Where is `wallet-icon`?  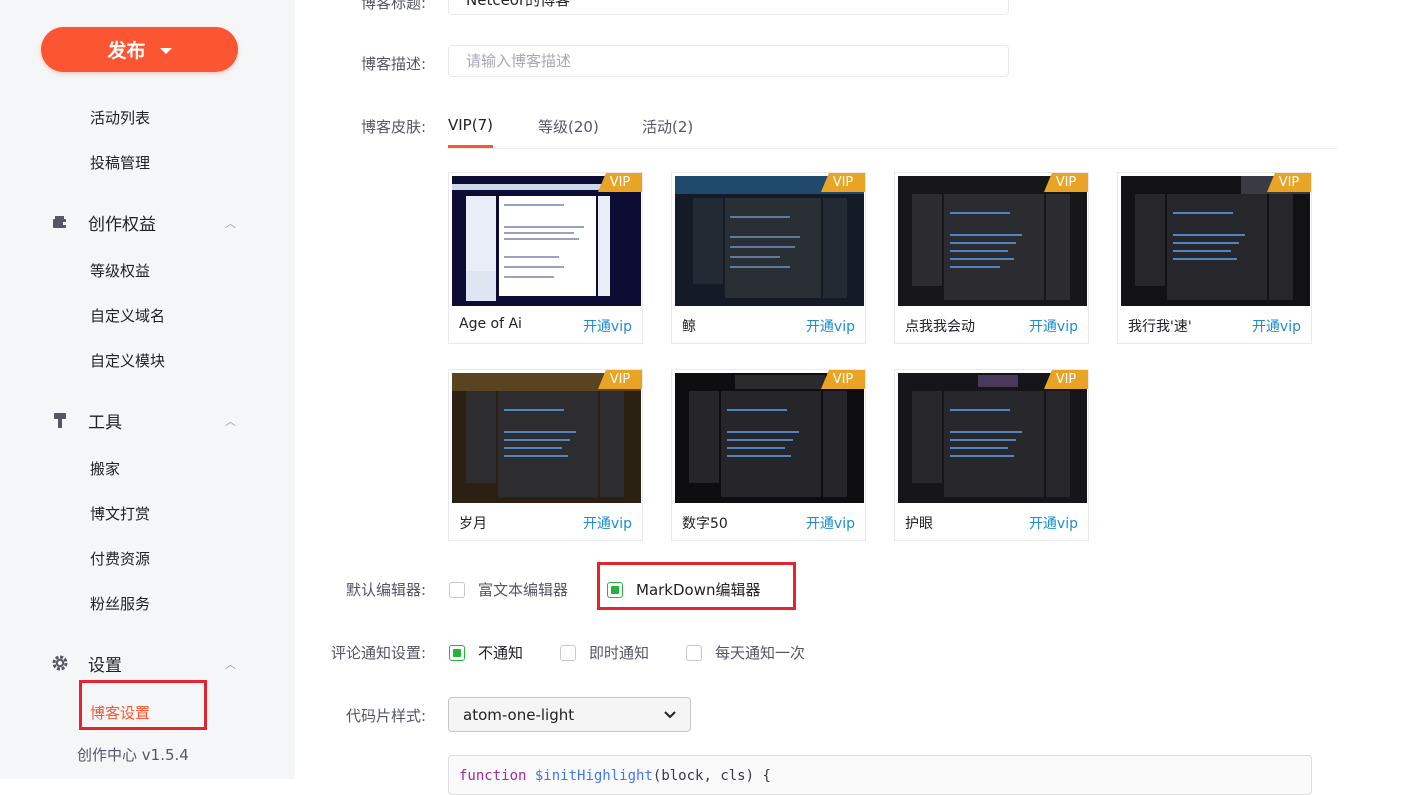
wallet-icon is located at coordinates (60, 222).